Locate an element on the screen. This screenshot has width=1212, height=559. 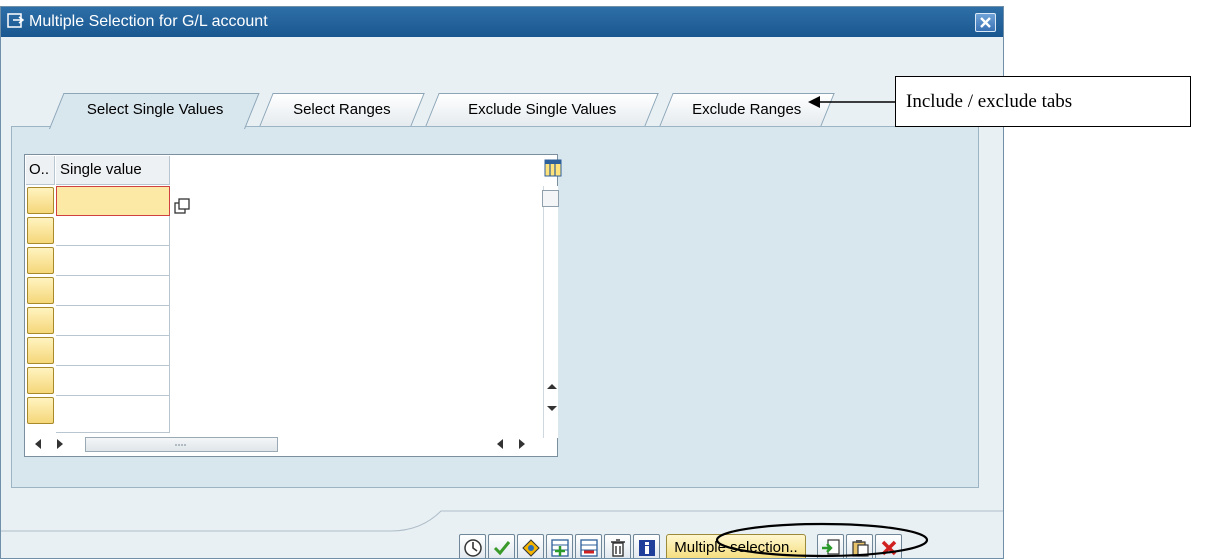
tab-label: Select Single Values is located at coordinates (155, 109).